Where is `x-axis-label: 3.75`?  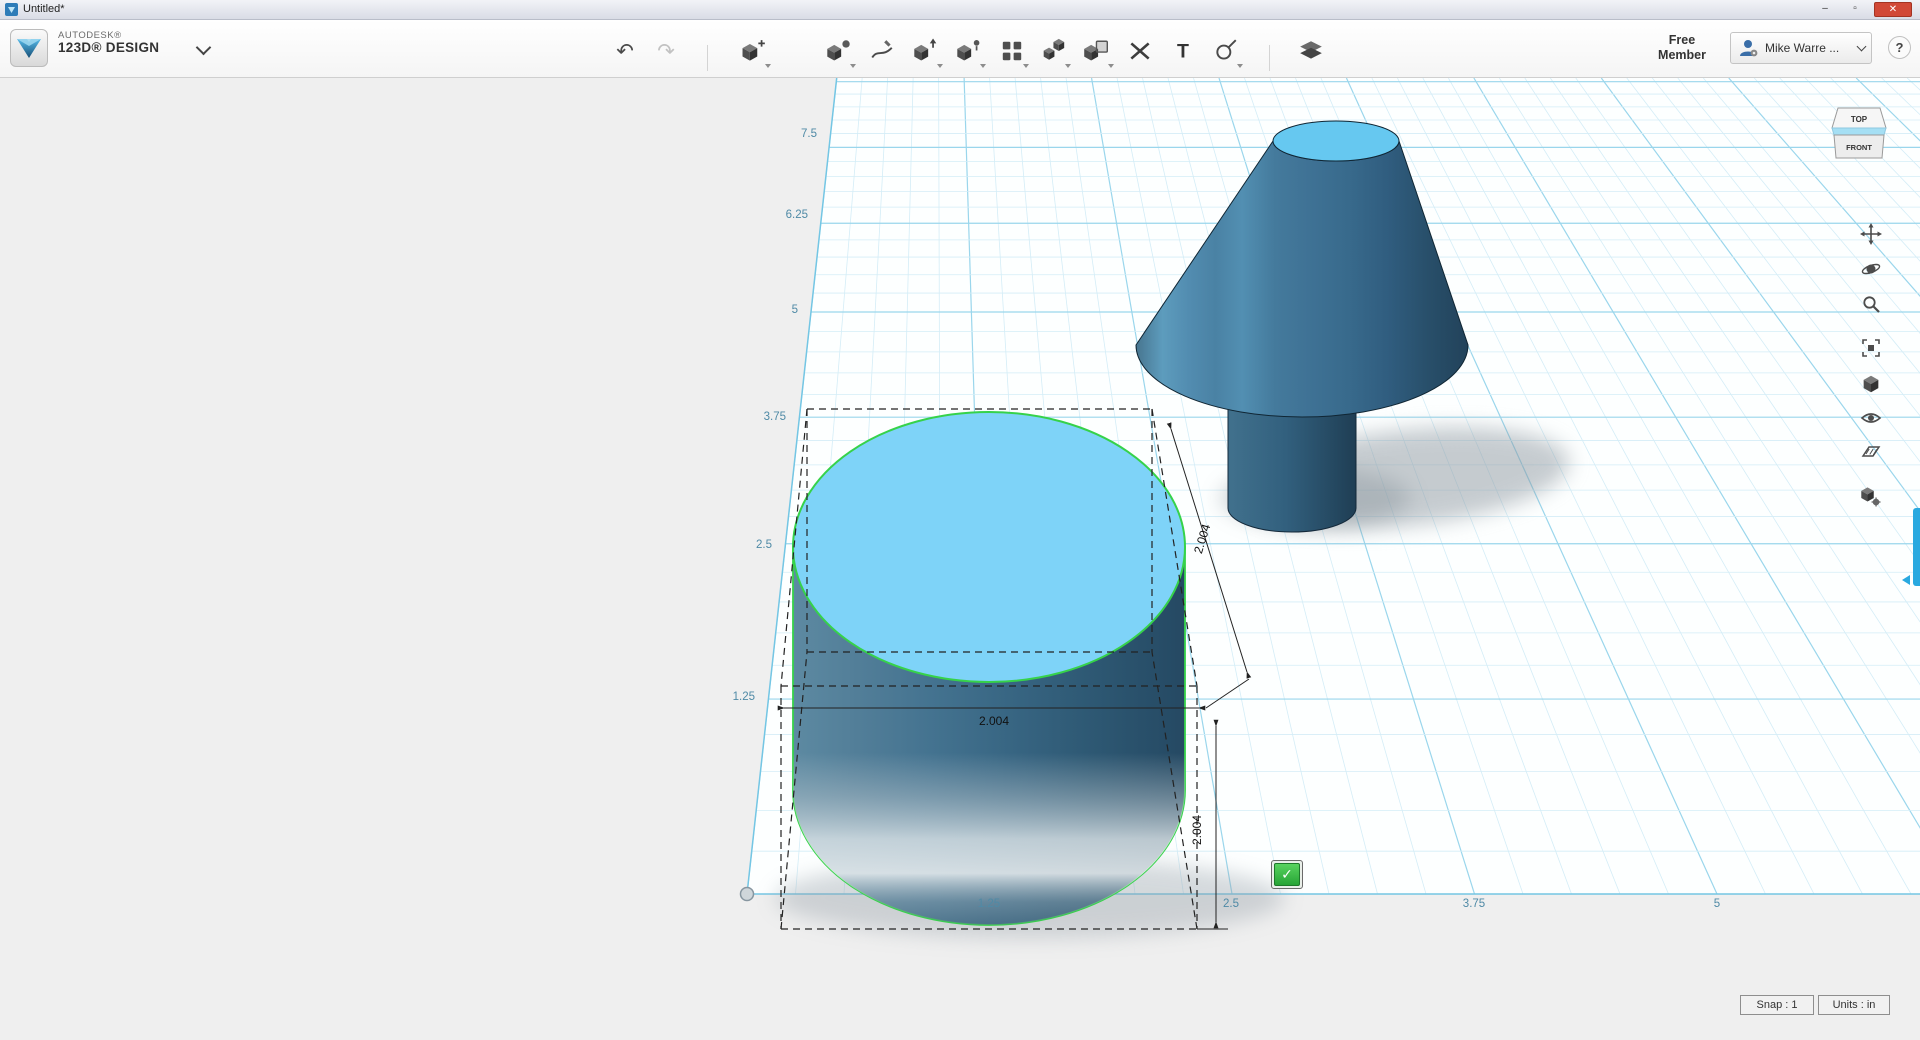 x-axis-label: 3.75 is located at coordinates (1474, 904).